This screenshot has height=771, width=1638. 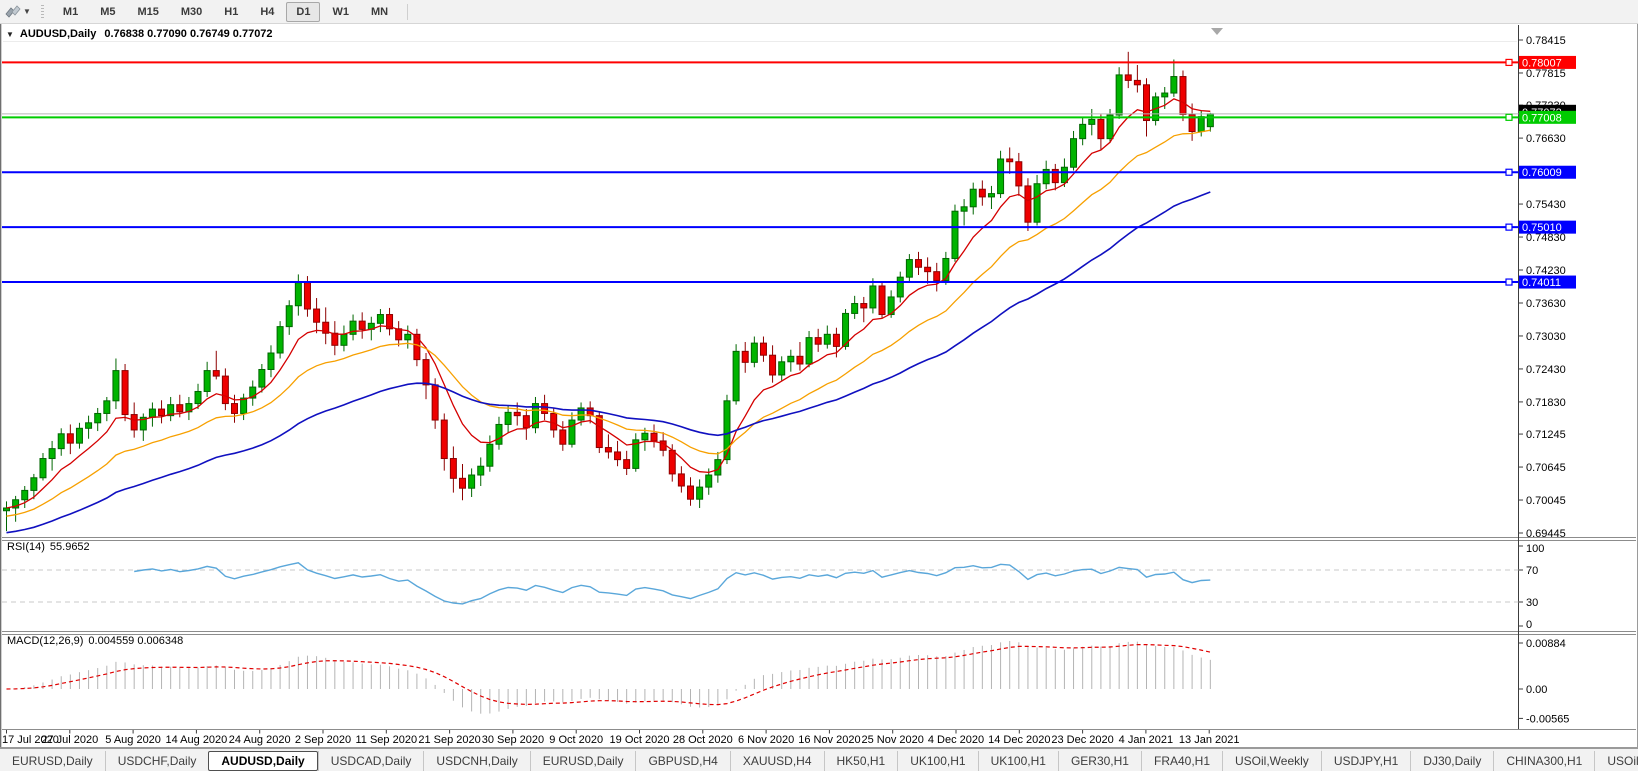 What do you see at coordinates (682, 760) in the screenshot?
I see `chart-tab-gbpusdh4: GBPUSD,H4` at bounding box center [682, 760].